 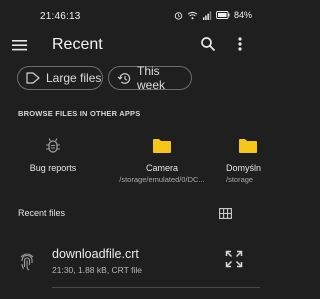 What do you see at coordinates (178, 15) in the screenshot?
I see `alarm-icon` at bounding box center [178, 15].